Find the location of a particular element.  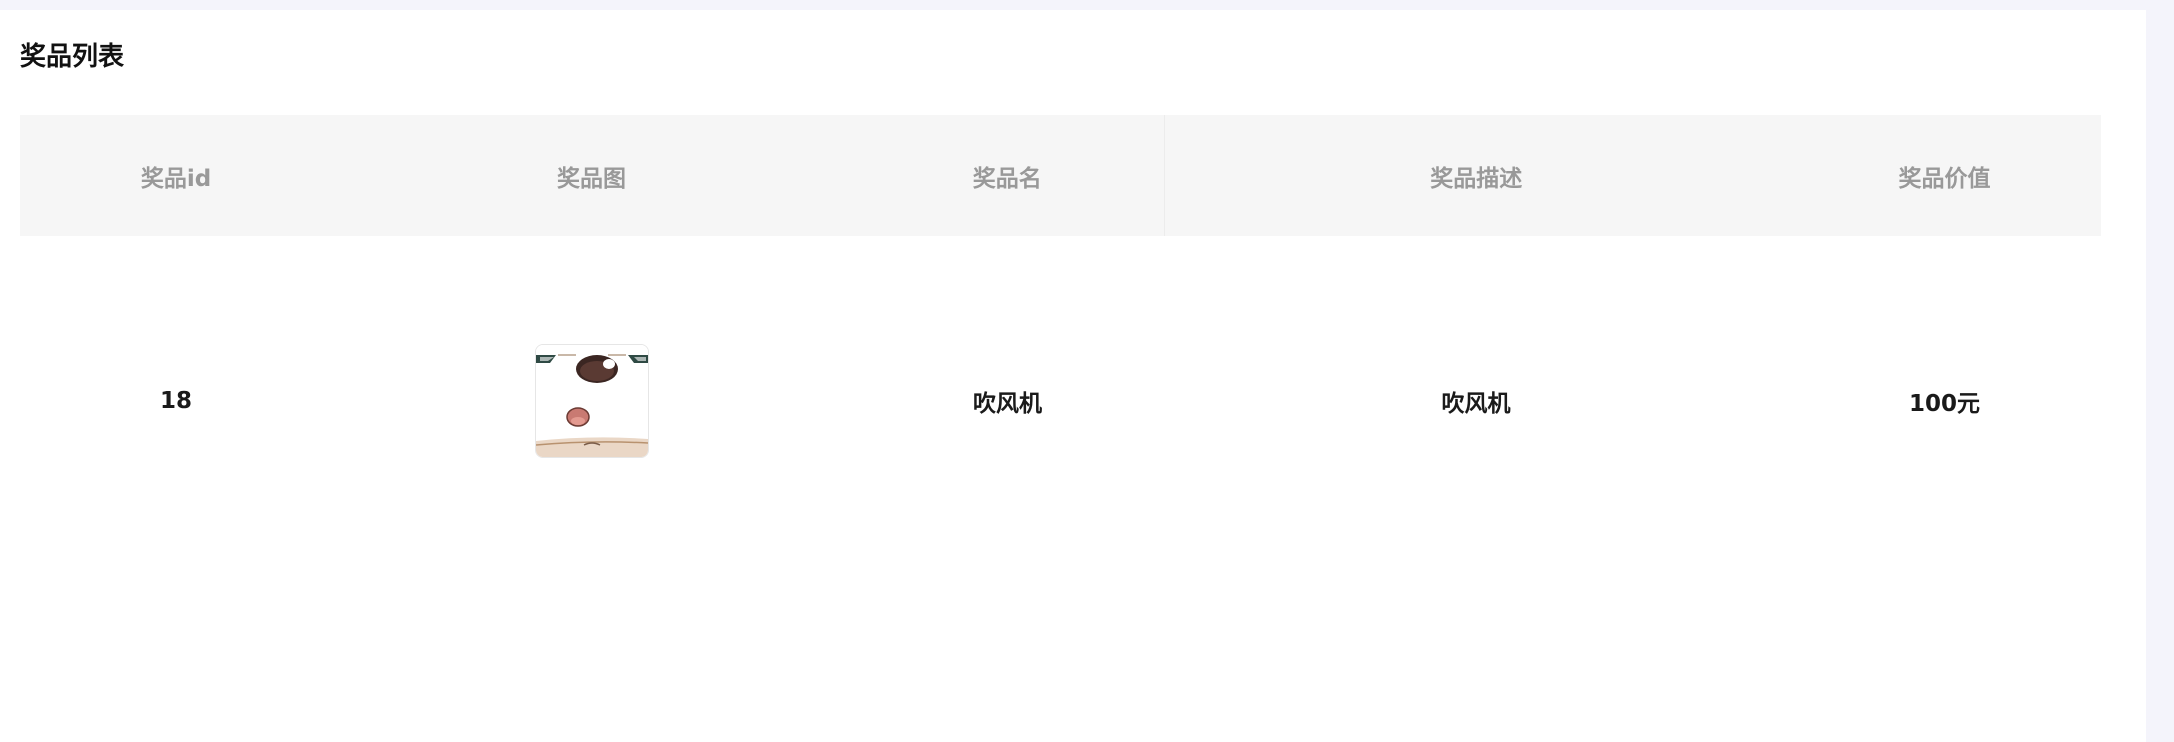

cell-prize-description: 吹风机 is located at coordinates (1476, 404).